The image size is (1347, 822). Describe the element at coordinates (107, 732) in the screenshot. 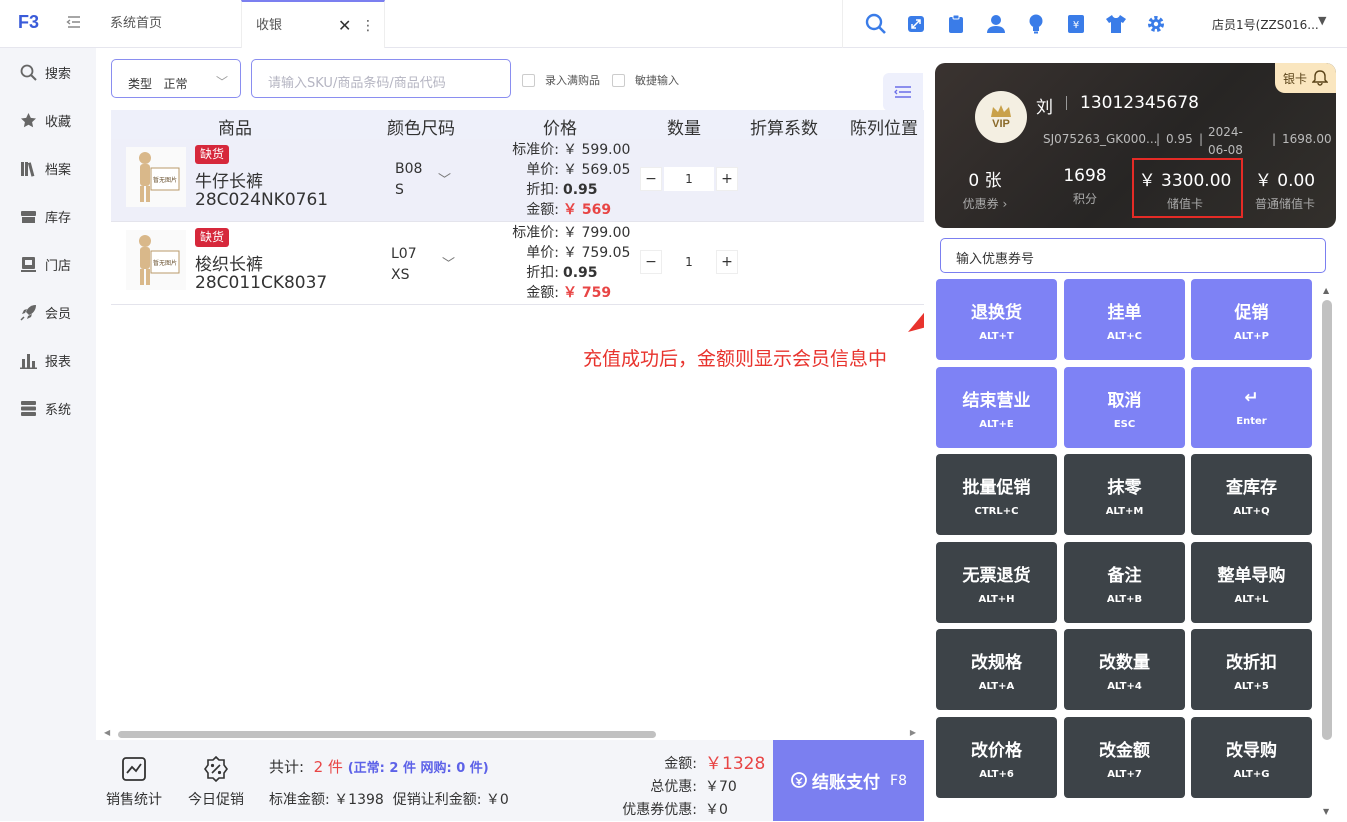

I see `scroll-left-icon: ◀` at that location.